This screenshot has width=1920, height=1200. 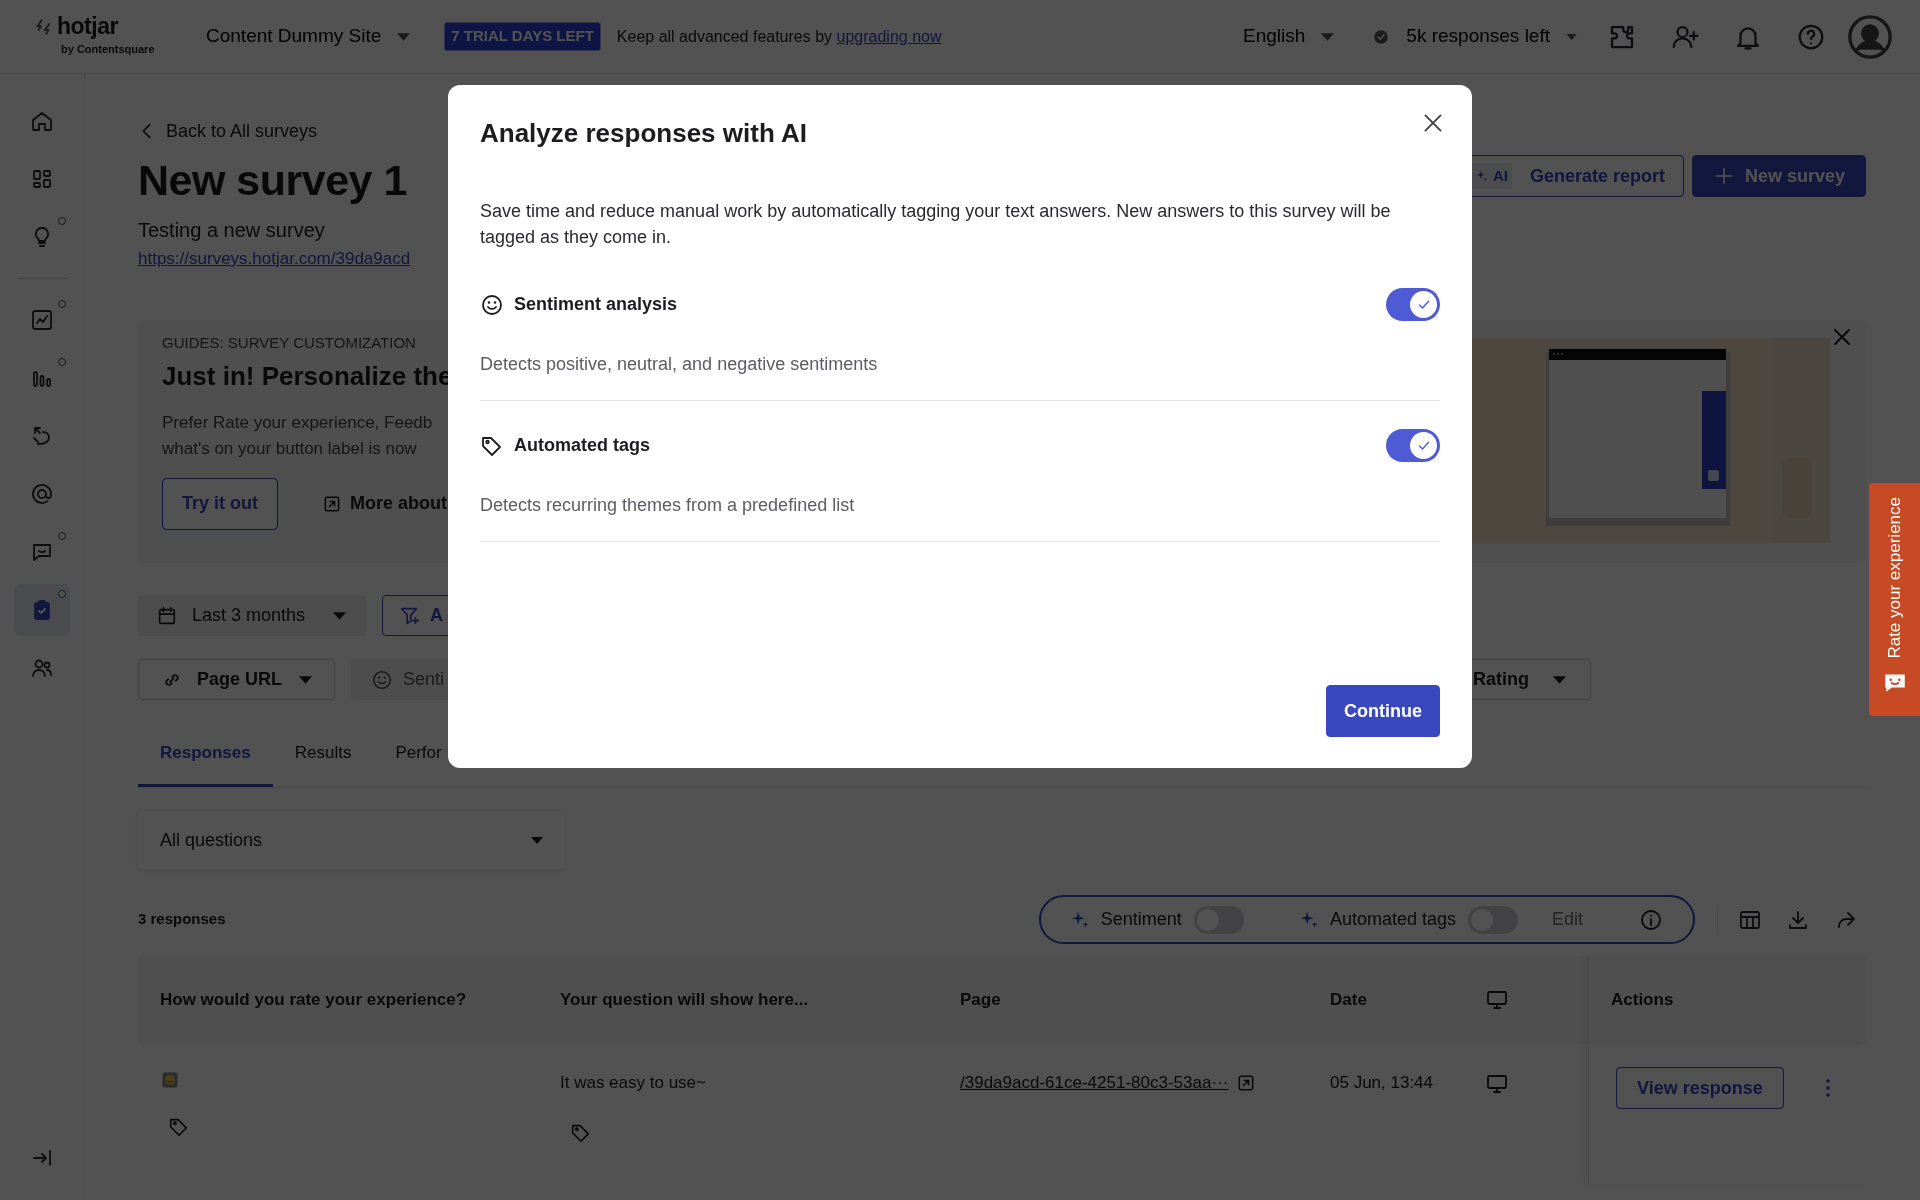 I want to click on continue-button: Continue, so click(x=1383, y=711).